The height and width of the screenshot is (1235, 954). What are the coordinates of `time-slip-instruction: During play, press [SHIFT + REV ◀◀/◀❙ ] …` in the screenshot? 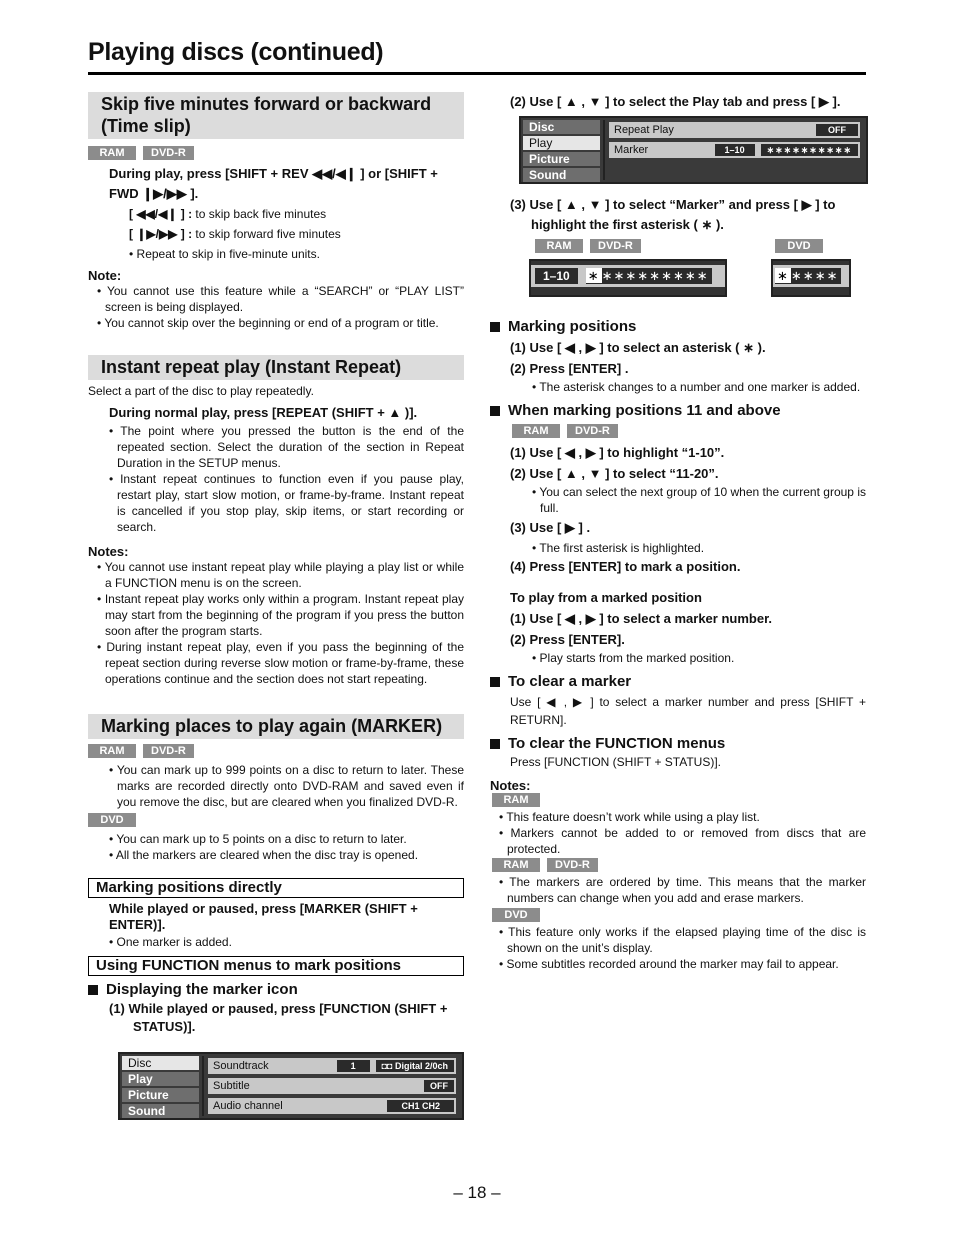 It's located at (273, 183).